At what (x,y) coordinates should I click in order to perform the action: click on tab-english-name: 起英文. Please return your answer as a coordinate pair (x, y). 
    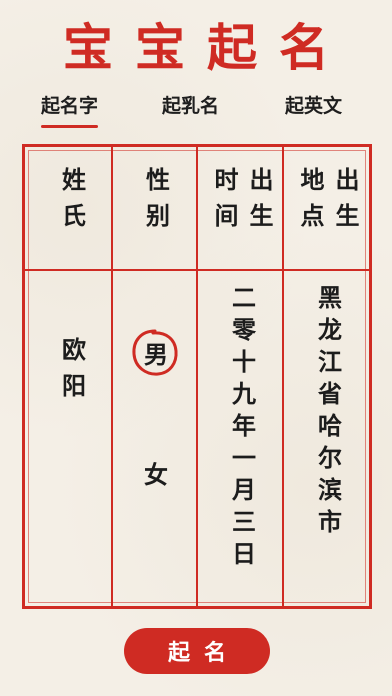
    Looking at the image, I should click on (313, 106).